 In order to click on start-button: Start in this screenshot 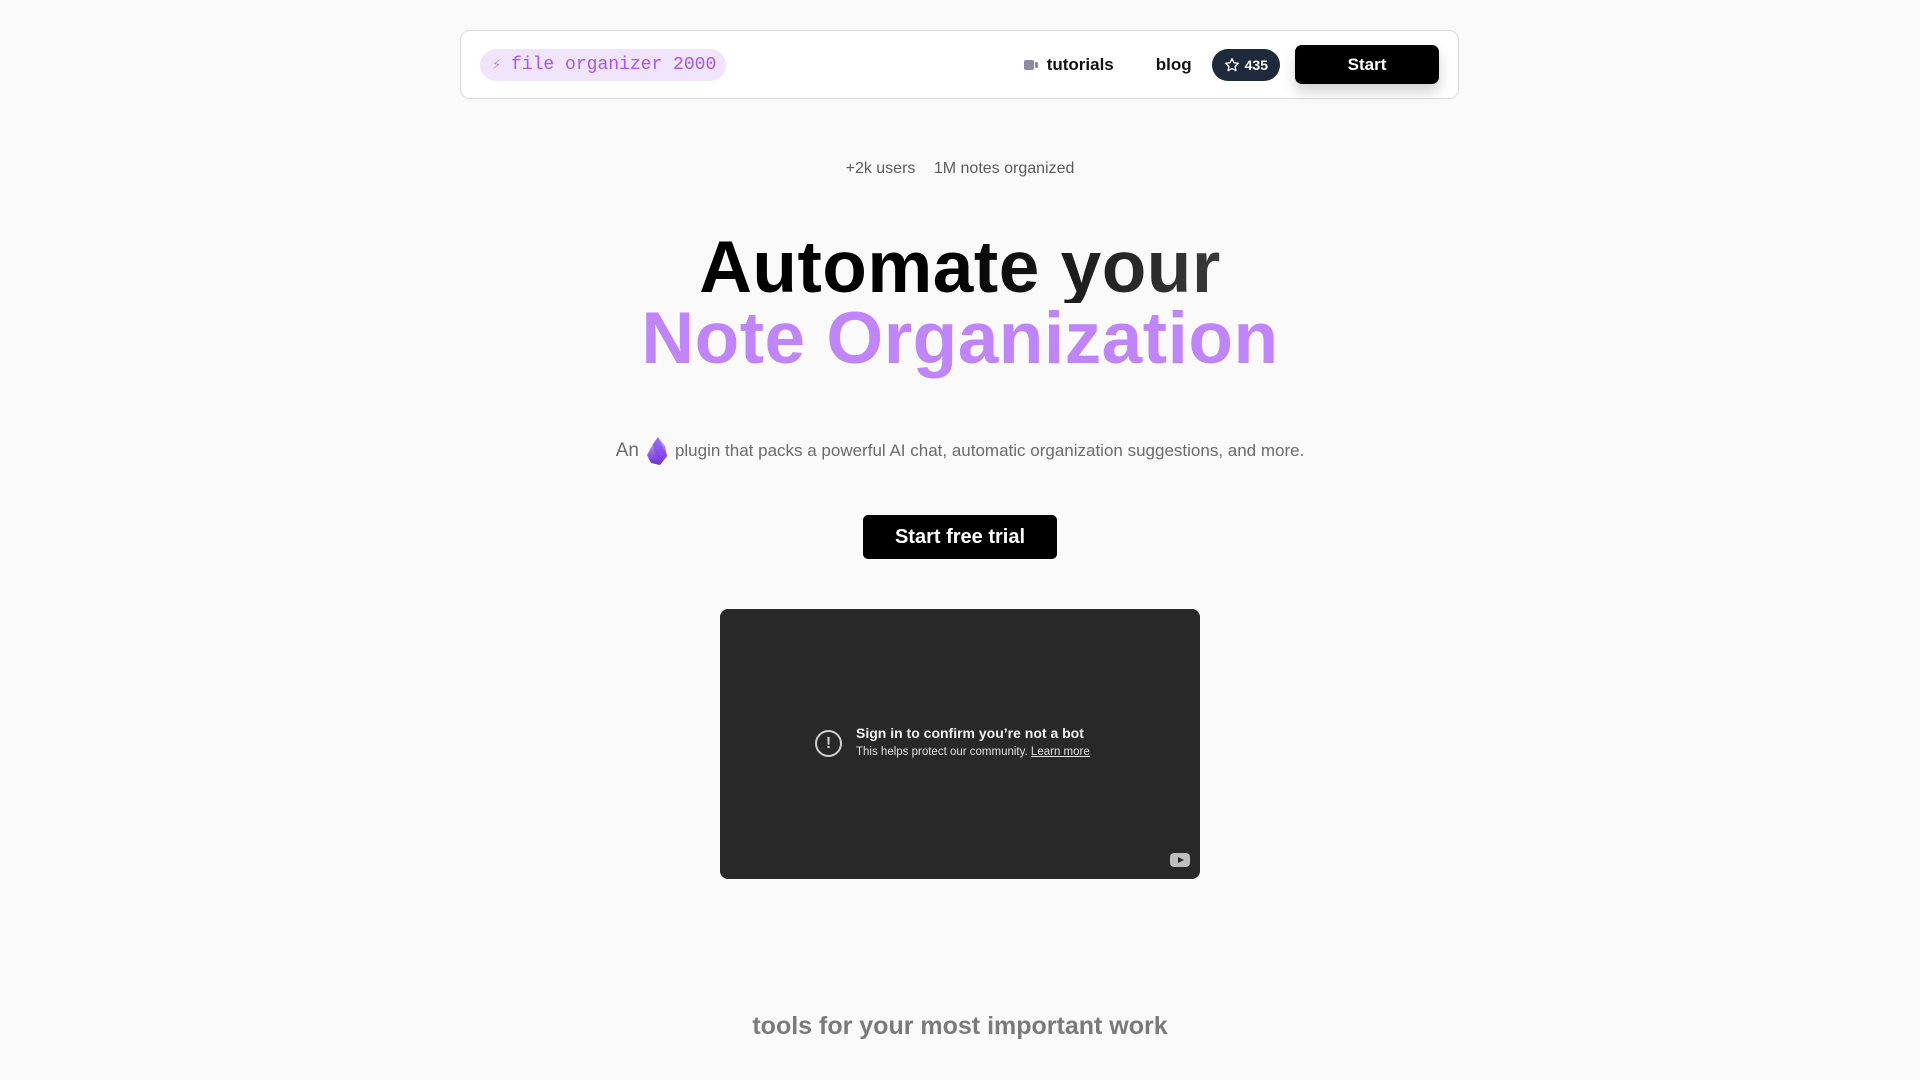, I will do `click(1367, 64)`.